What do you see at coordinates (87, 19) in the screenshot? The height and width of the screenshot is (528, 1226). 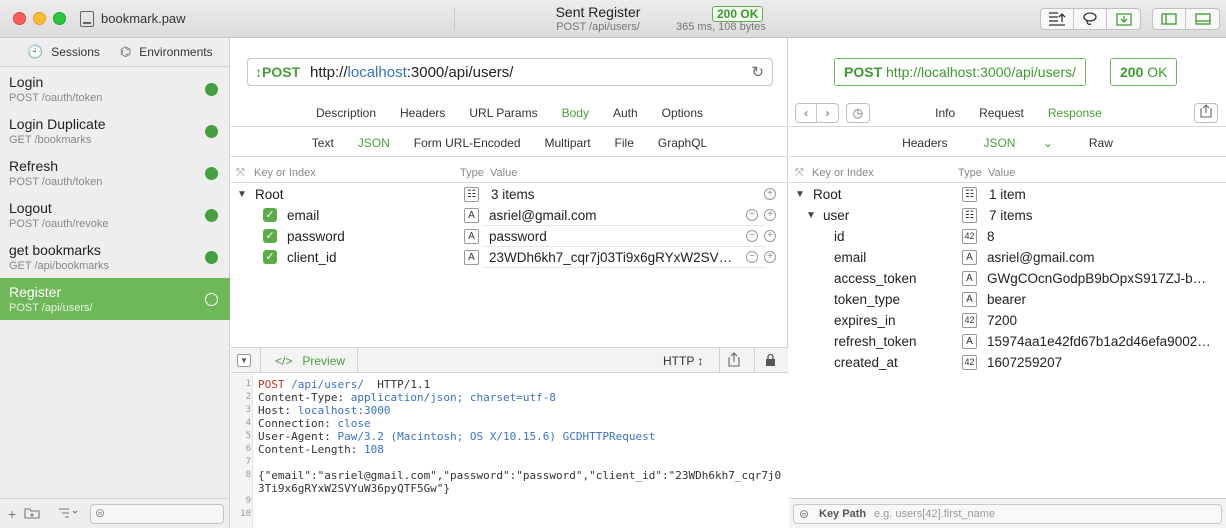 I see `document-icon` at bounding box center [87, 19].